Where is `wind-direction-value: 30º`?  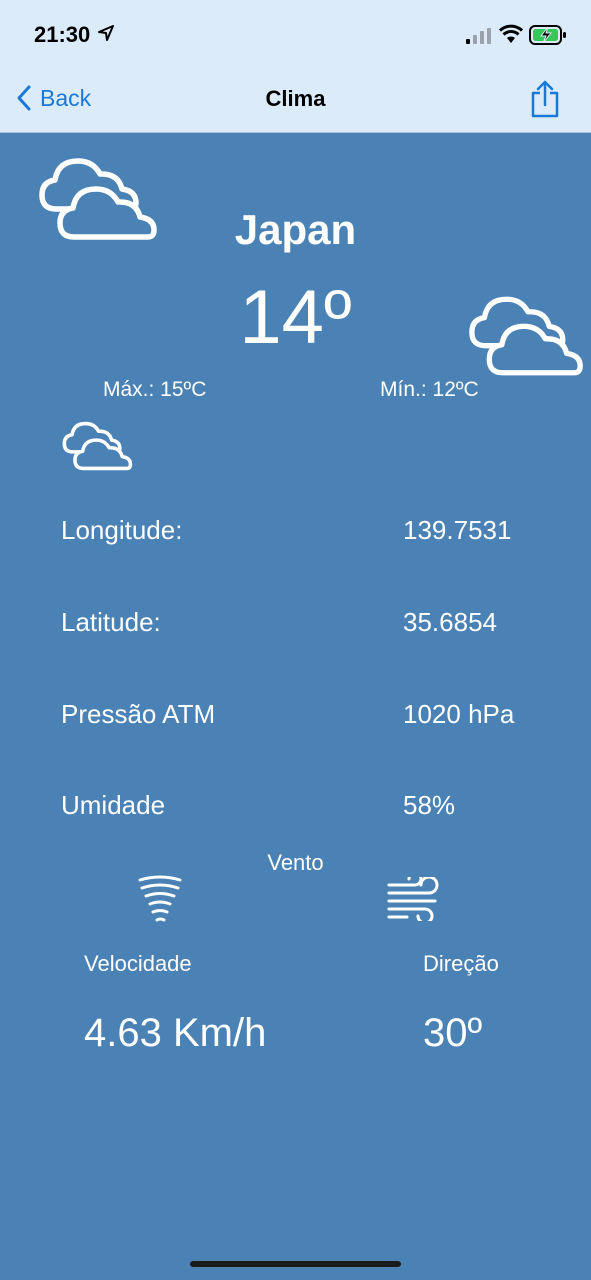
wind-direction-value: 30º is located at coordinates (453, 1033).